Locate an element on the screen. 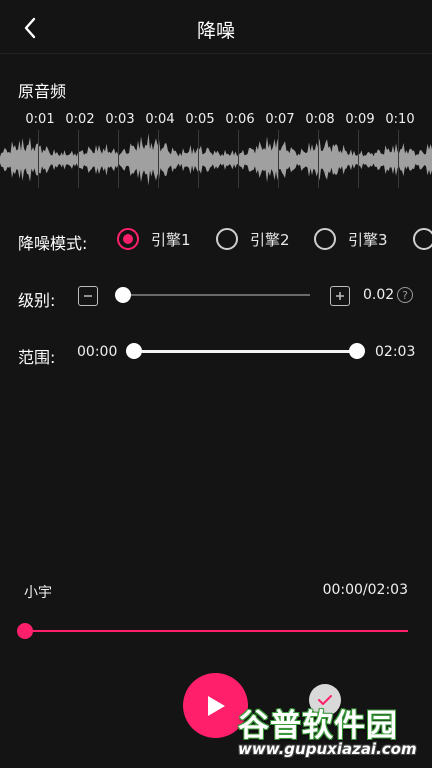 The image size is (432, 768). waveform-graphic is located at coordinates (216, 159).